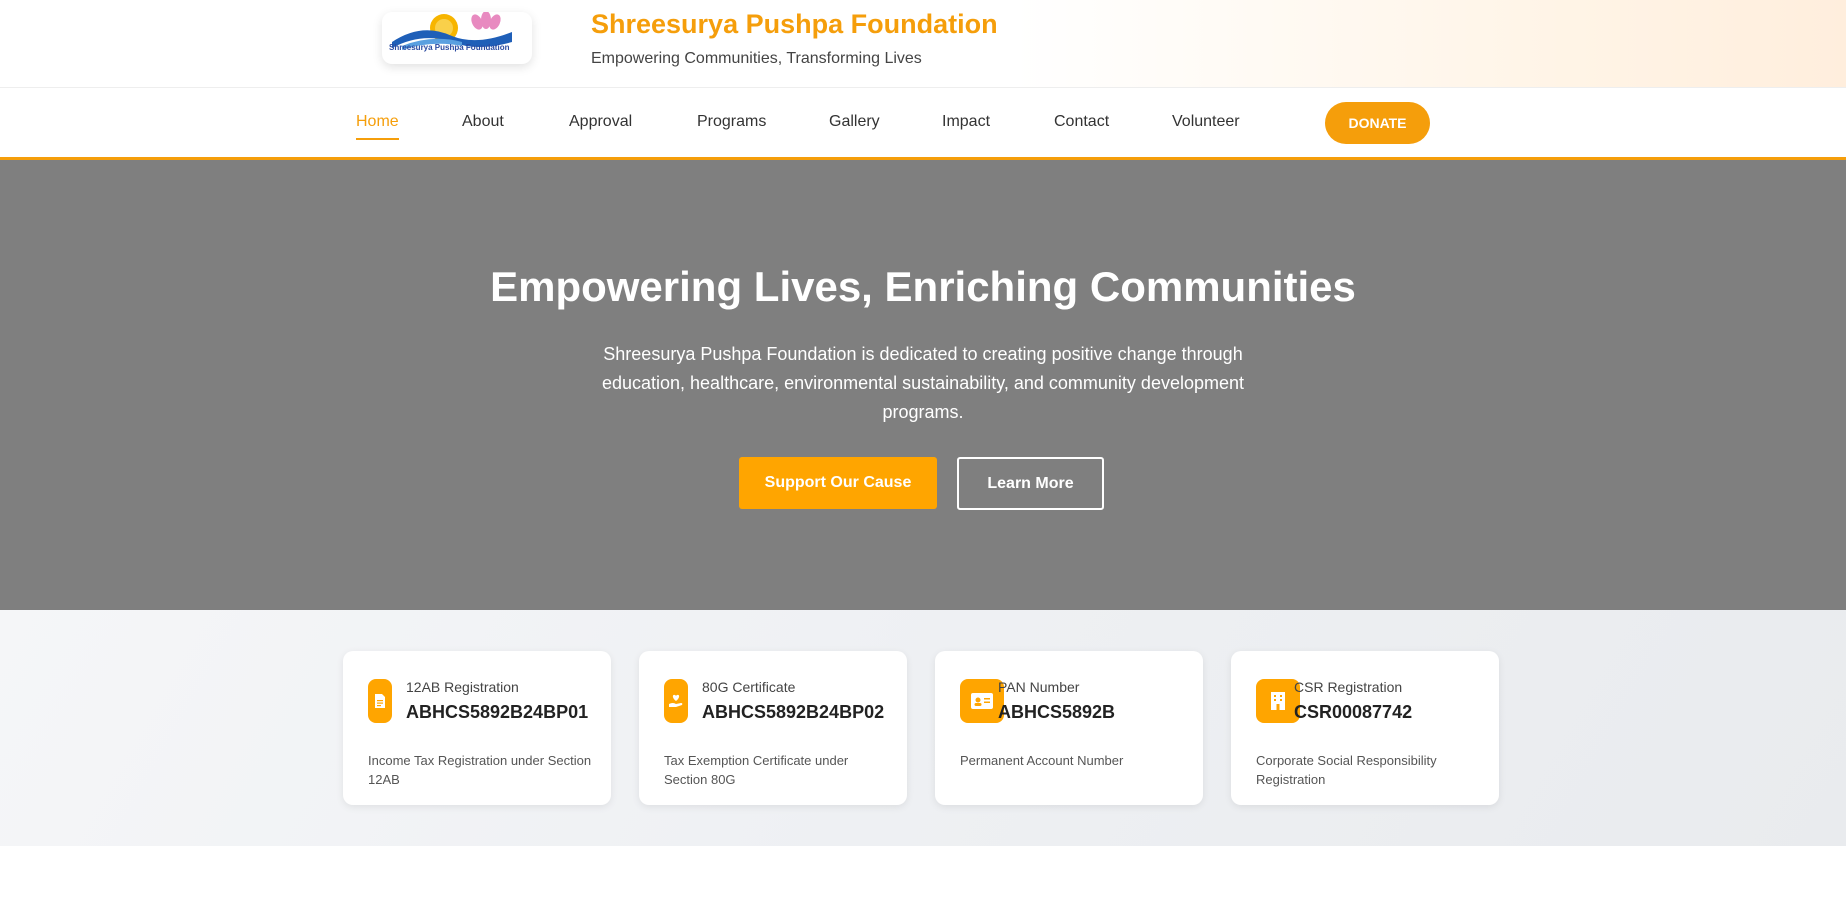 This screenshot has width=1846, height=916. Describe the element at coordinates (1042, 760) in the screenshot. I see `card-description: Permanent Account Number` at that location.